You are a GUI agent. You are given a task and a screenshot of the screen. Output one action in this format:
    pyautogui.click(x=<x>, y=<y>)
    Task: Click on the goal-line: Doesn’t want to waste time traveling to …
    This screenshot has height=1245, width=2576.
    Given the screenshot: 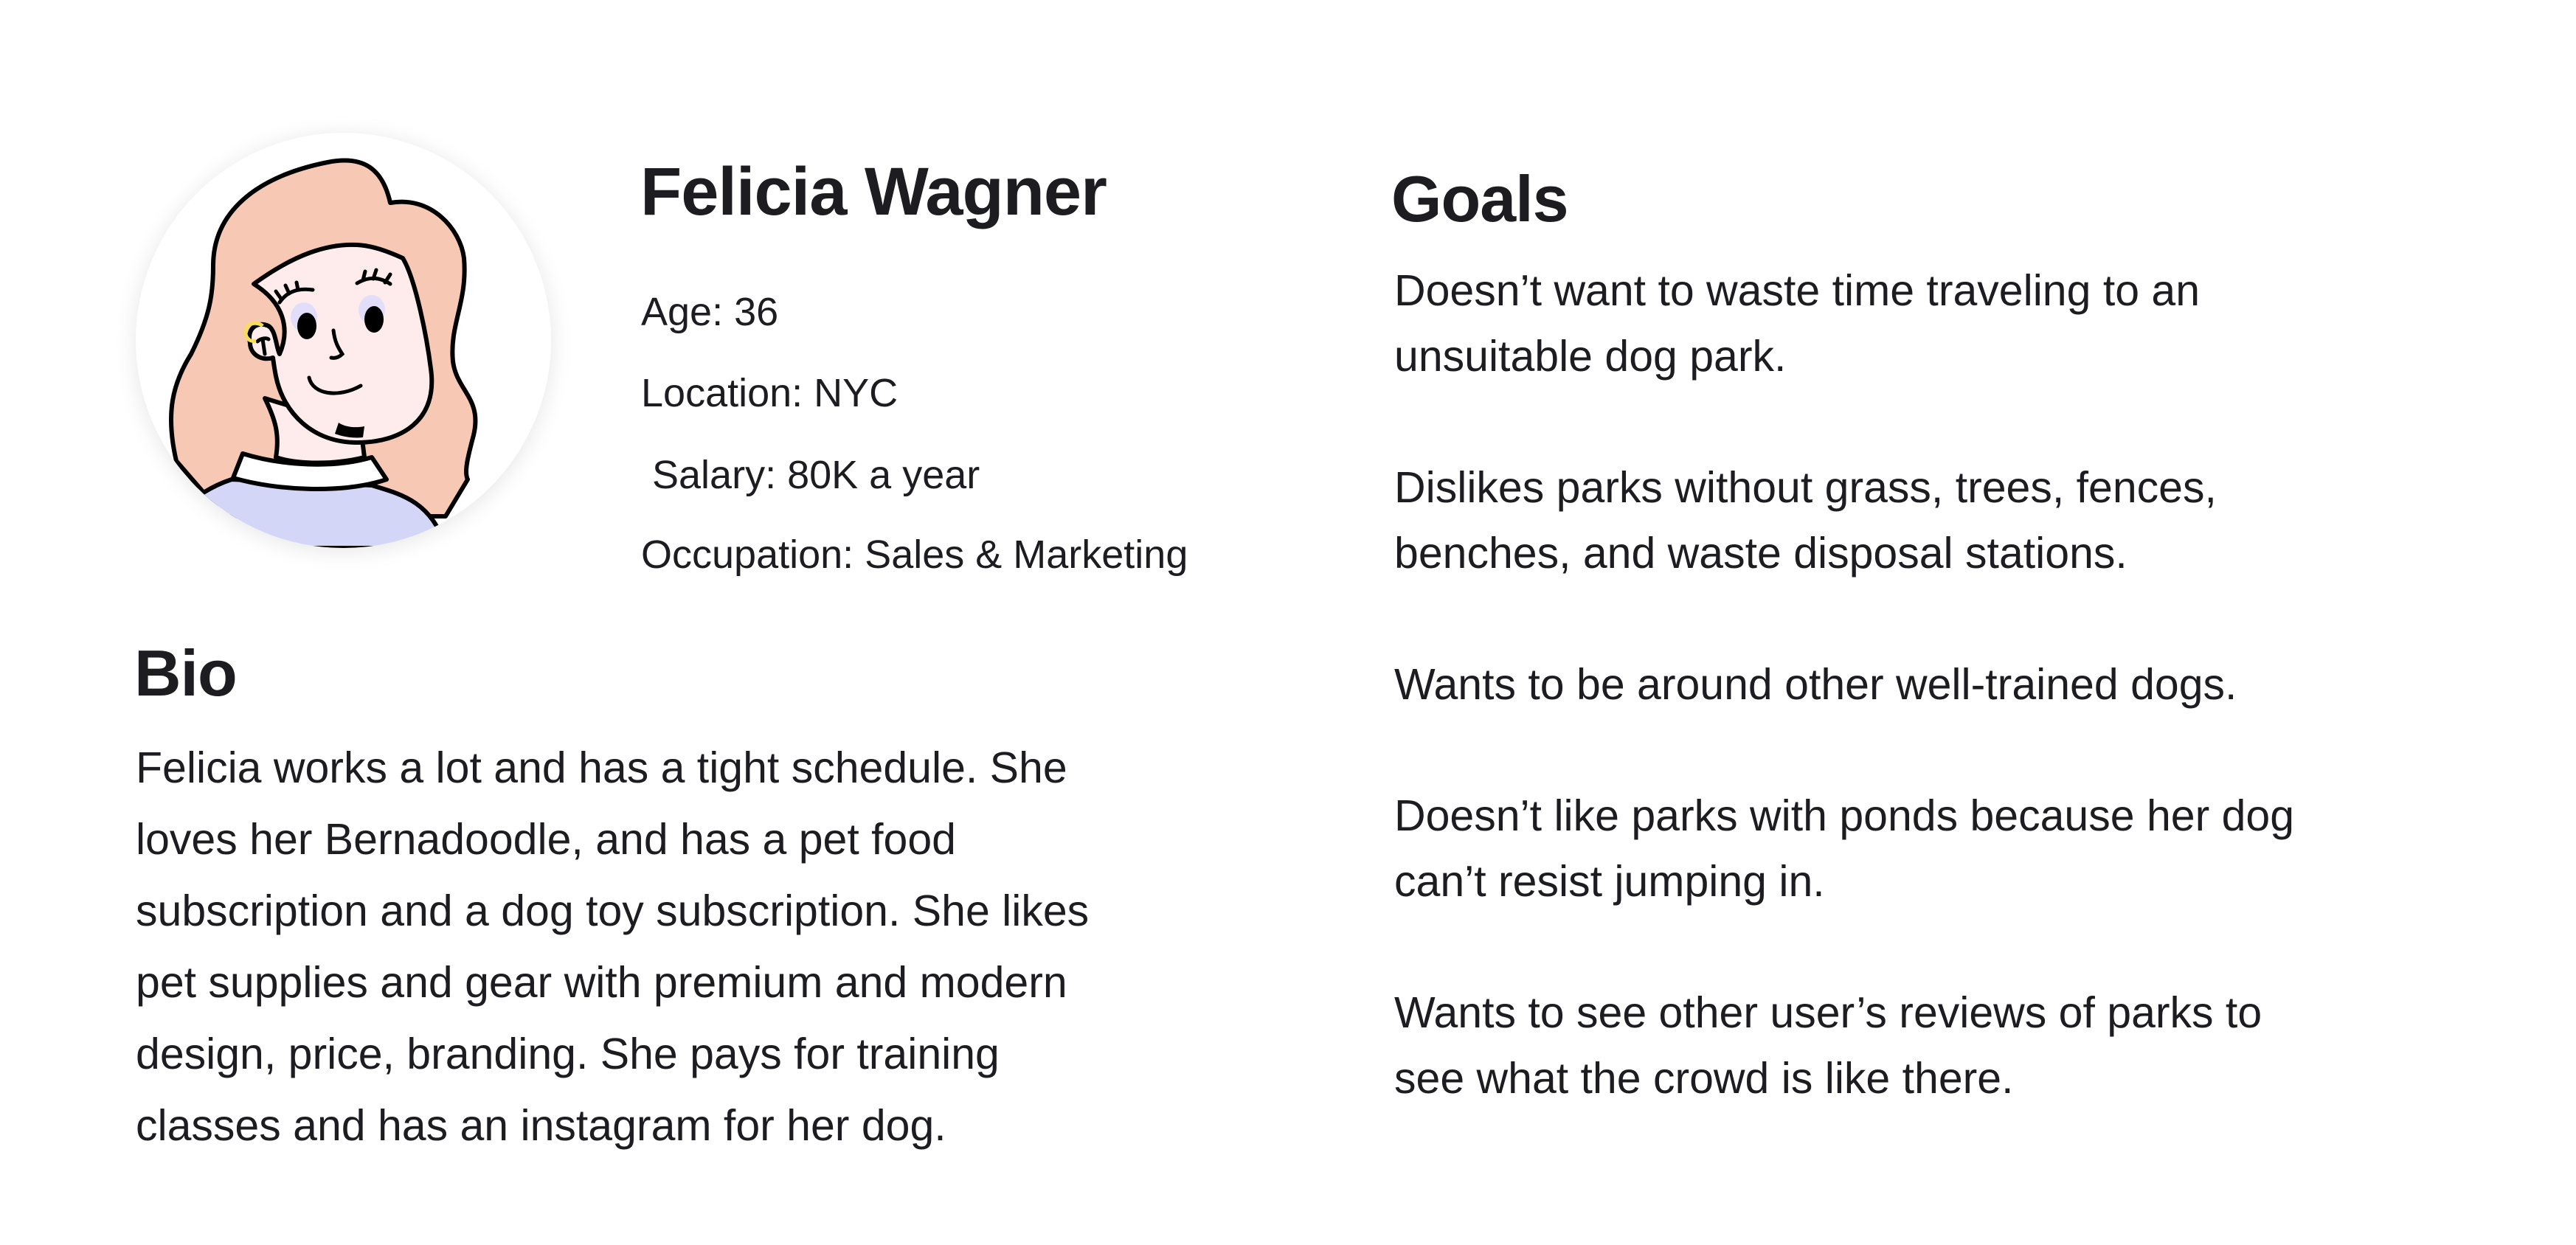 What is the action you would take?
    pyautogui.click(x=1798, y=290)
    